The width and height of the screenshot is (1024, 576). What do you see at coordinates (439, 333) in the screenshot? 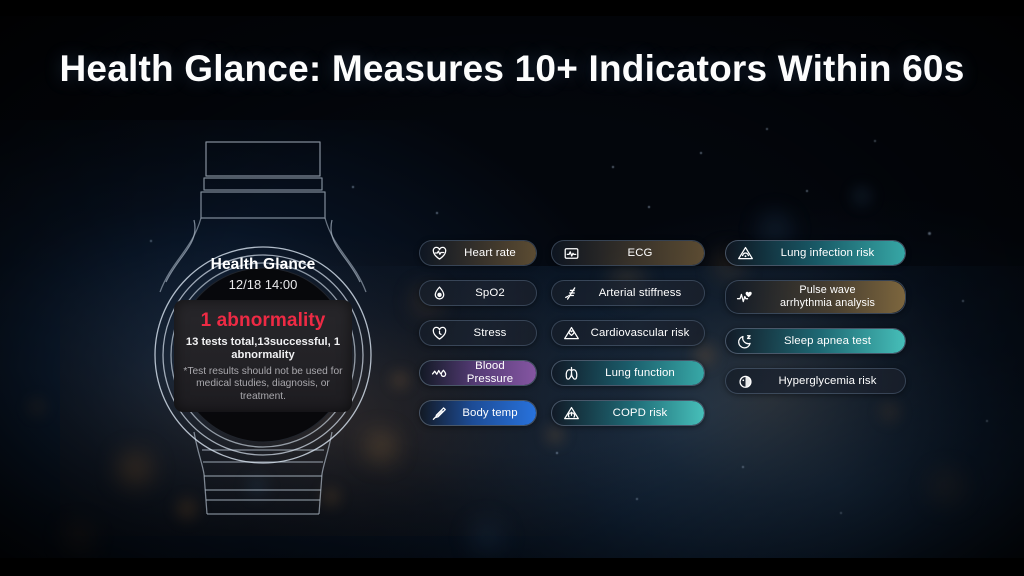
I see `heart-check-icon` at bounding box center [439, 333].